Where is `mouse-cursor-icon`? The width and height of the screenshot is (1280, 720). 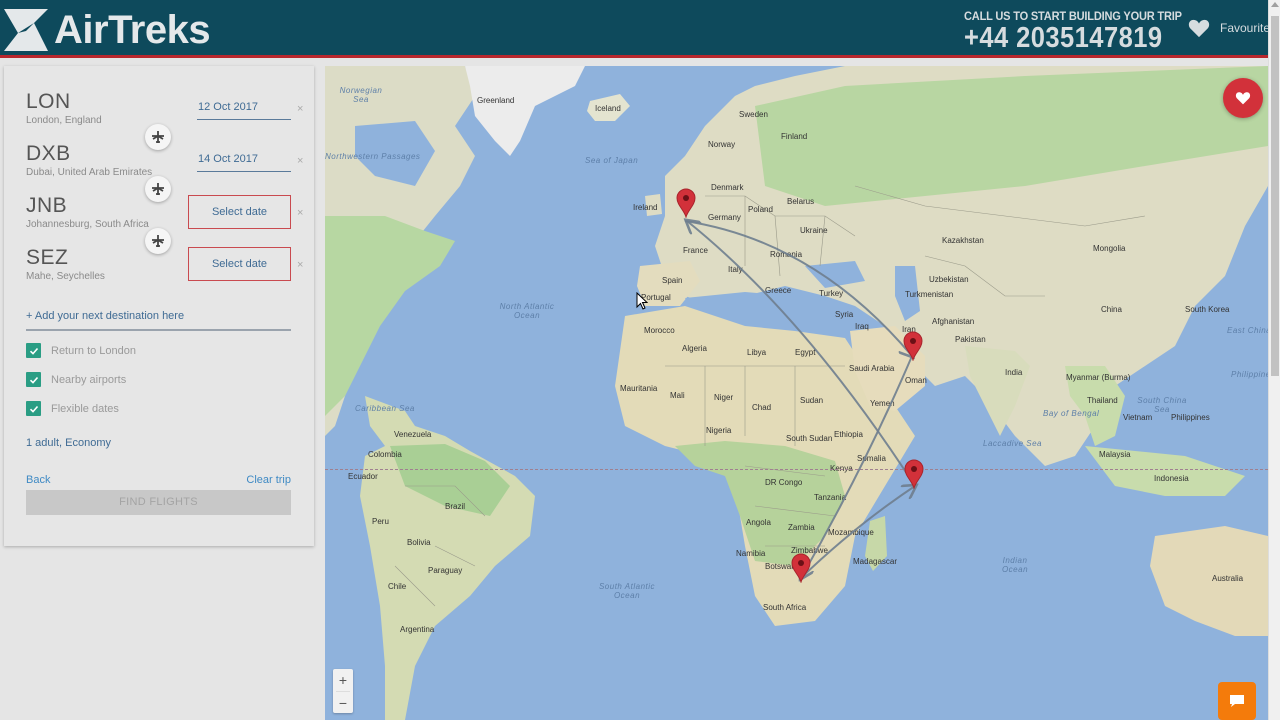
mouse-cursor-icon is located at coordinates (642, 301).